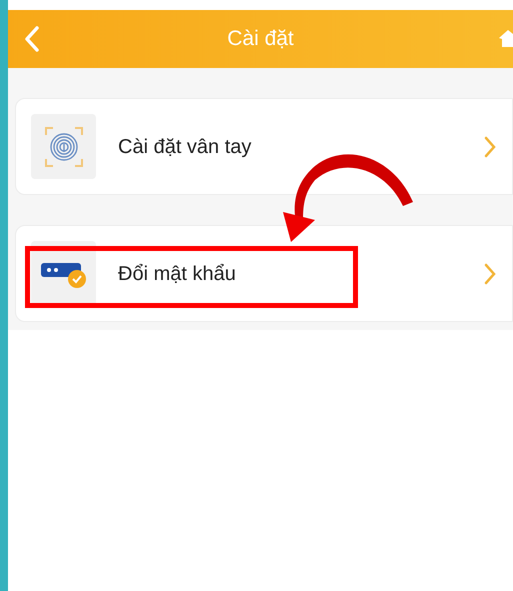 The height and width of the screenshot is (591, 513). I want to click on home-icon, so click(506, 38).